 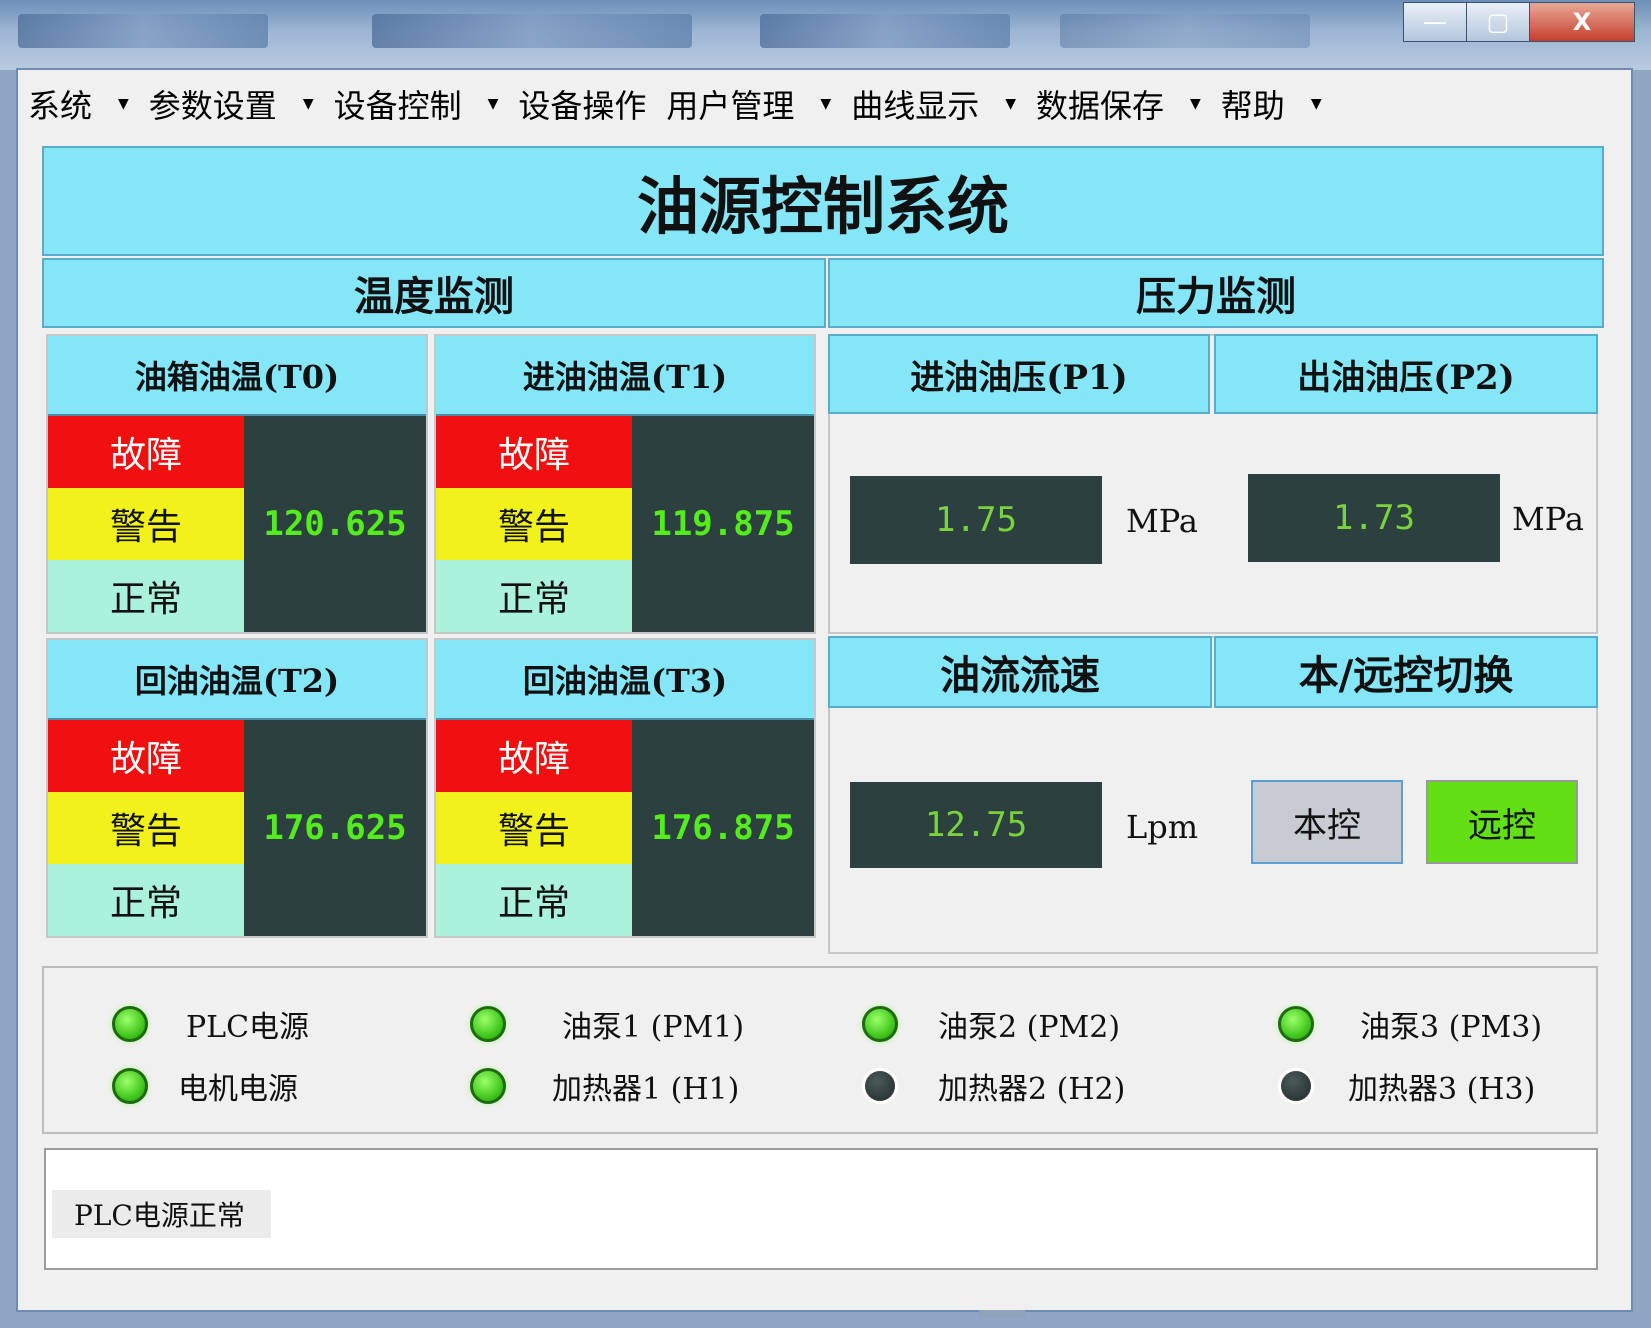 I want to click on menu-label: 数据保存, so click(x=1100, y=106).